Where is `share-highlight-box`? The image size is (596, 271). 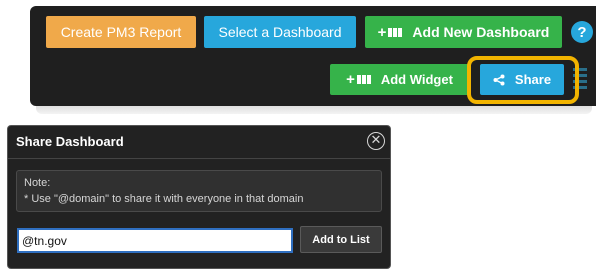
share-highlight-box is located at coordinates (523, 80).